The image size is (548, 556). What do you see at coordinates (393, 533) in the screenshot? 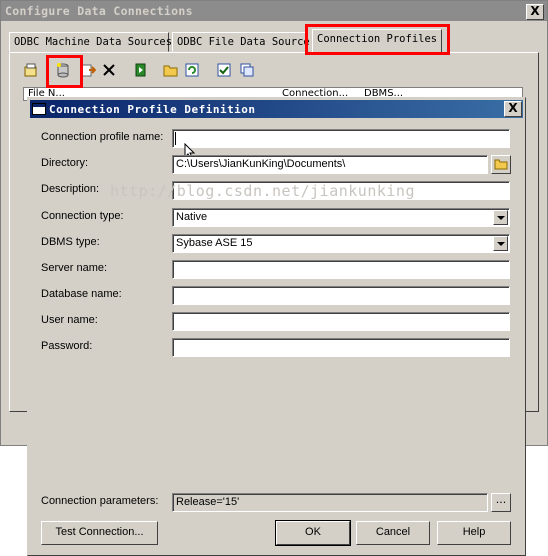
I see `cancel-button: Cancel` at bounding box center [393, 533].